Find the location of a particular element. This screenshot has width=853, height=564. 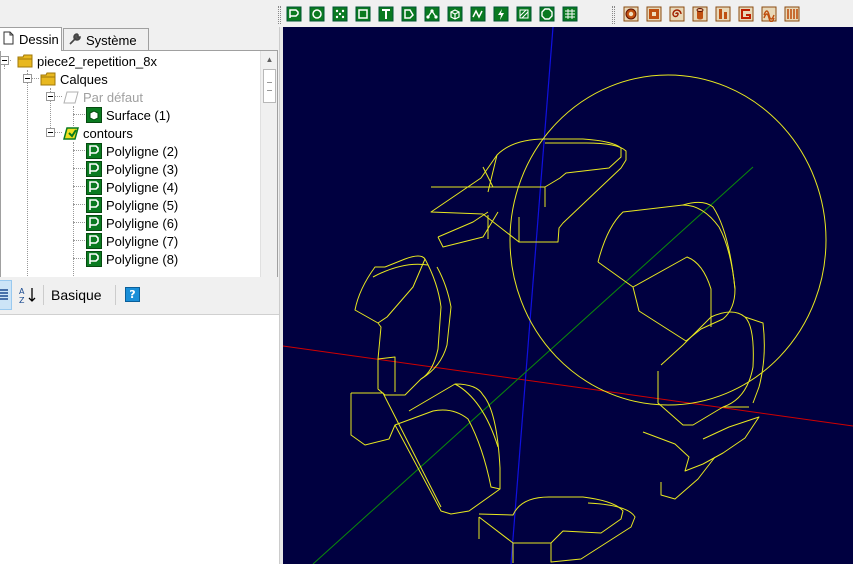

grid-icon is located at coordinates (569, 14).